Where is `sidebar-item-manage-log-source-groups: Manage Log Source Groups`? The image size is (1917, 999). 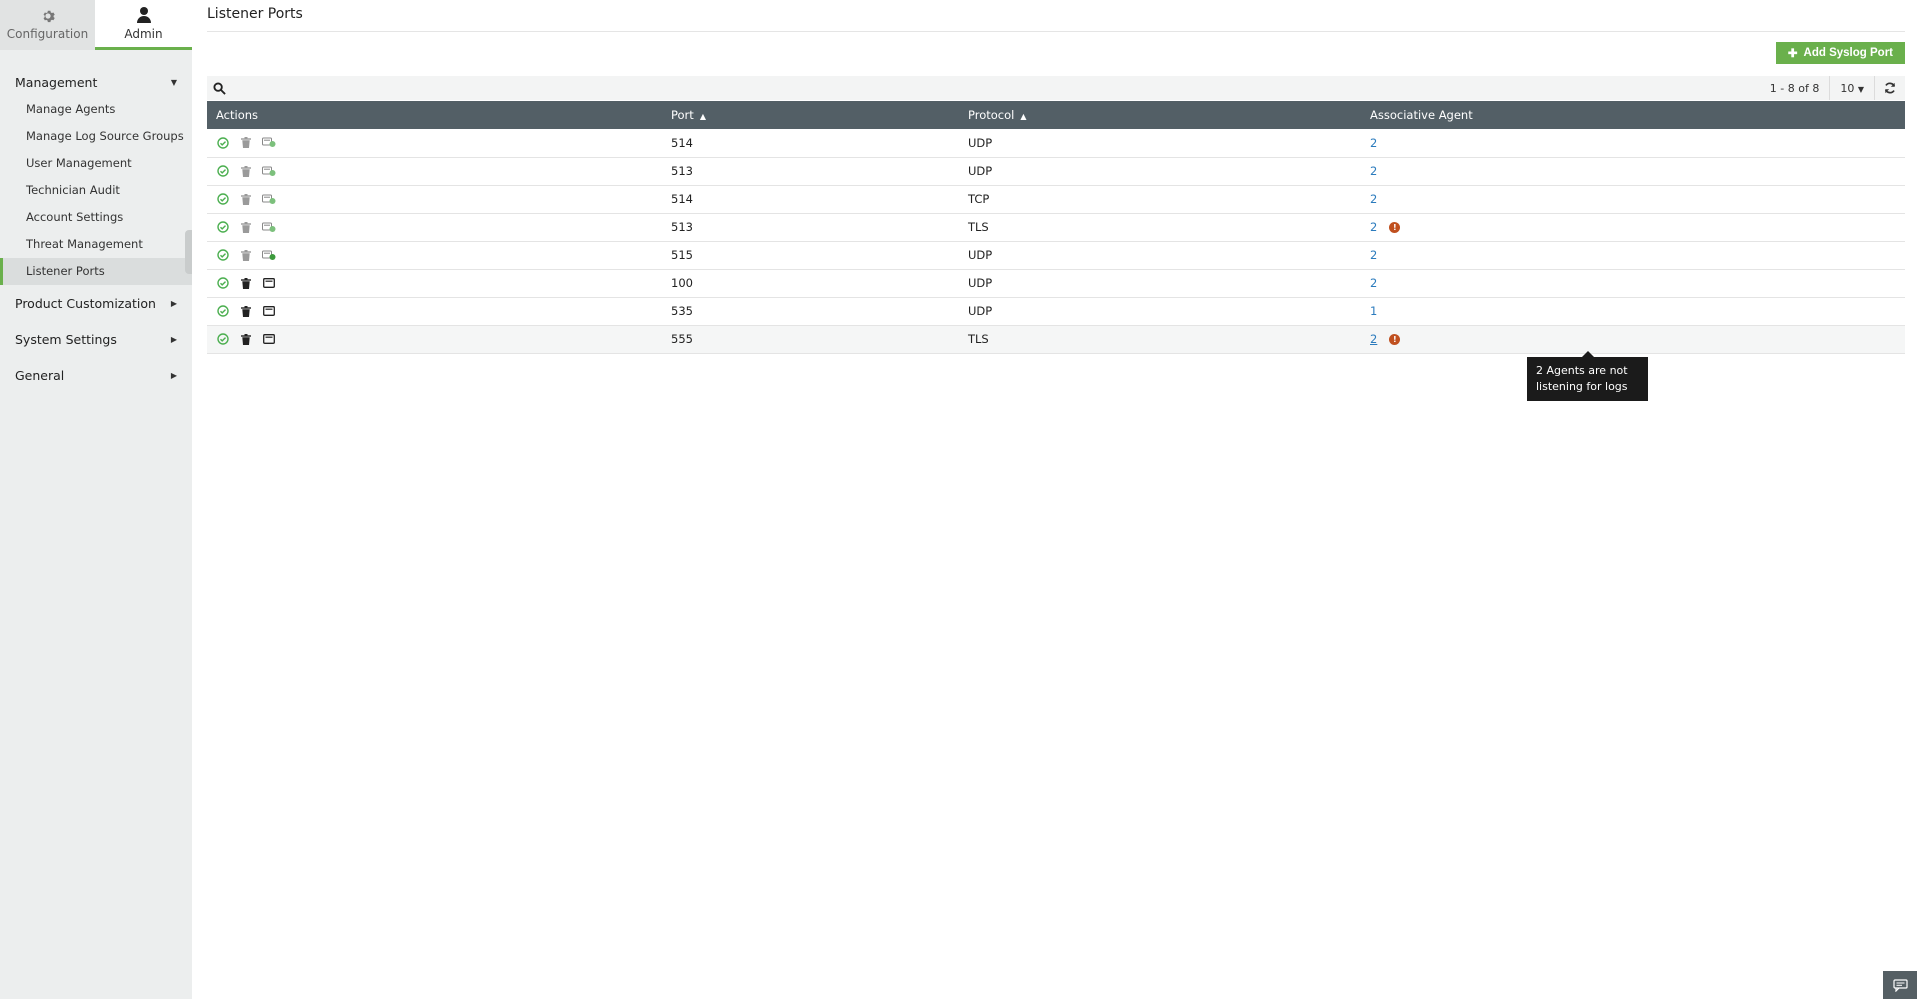
sidebar-item-manage-log-source-groups: Manage Log Source Groups is located at coordinates (96, 136).